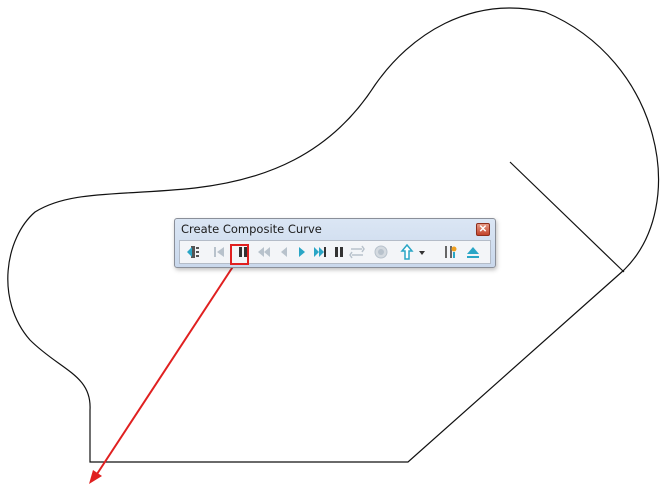 The height and width of the screenshot is (490, 663). Describe the element at coordinates (264, 252) in the screenshot. I see `rewind-icon` at that location.